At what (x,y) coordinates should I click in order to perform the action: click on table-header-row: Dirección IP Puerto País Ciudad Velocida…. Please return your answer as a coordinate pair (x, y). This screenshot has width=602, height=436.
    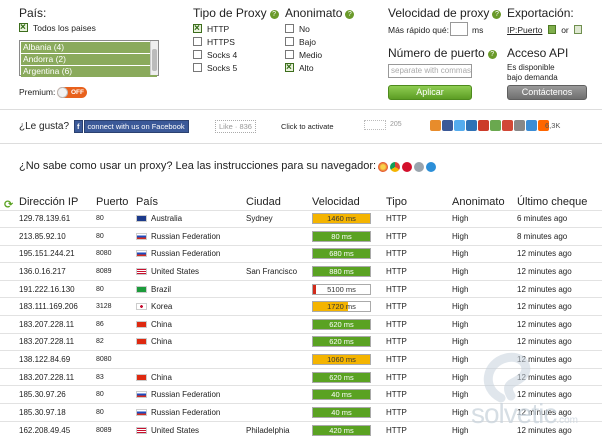
    Looking at the image, I should click on (301, 202).